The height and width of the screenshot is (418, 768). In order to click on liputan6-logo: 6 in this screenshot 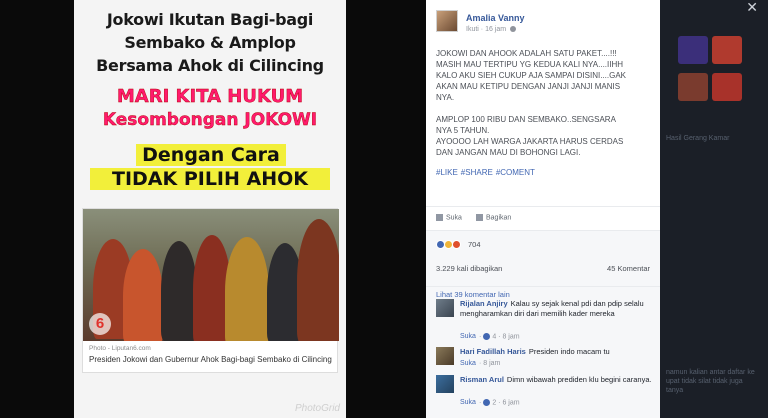, I will do `click(100, 324)`.